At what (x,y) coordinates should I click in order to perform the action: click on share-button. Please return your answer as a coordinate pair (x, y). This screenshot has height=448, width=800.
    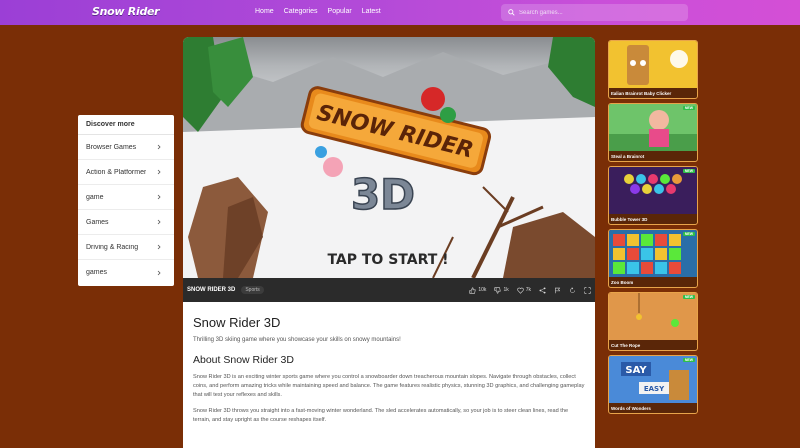
    Looking at the image, I should click on (542, 290).